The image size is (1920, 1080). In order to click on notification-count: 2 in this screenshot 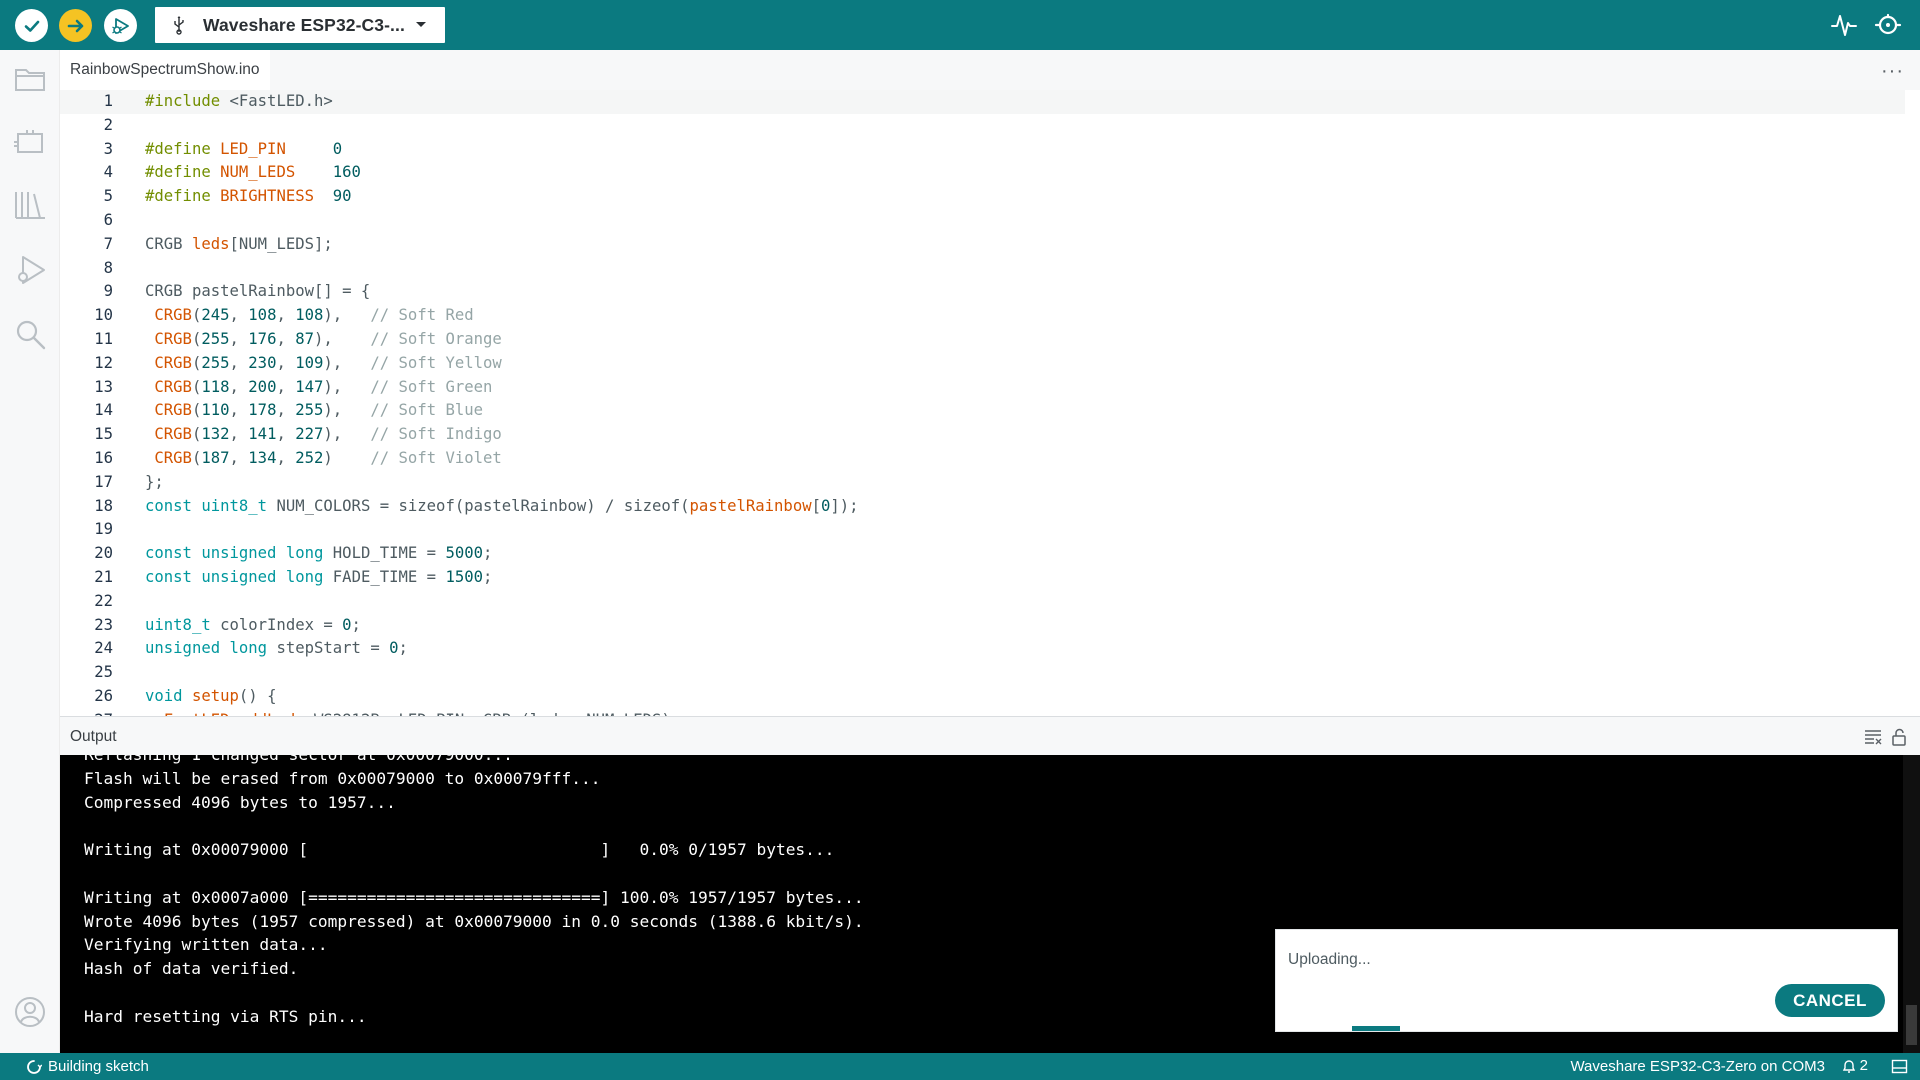, I will do `click(1863, 1065)`.